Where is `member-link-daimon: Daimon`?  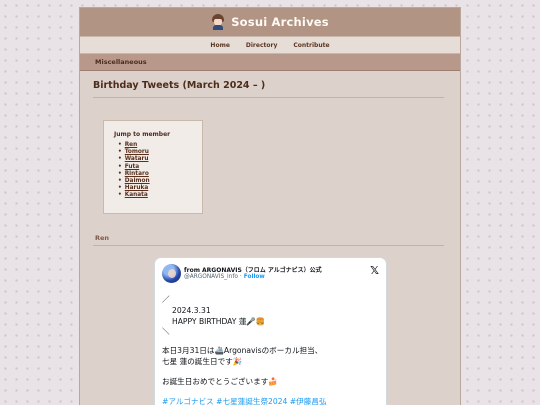
member-link-daimon: Daimon is located at coordinates (137, 181).